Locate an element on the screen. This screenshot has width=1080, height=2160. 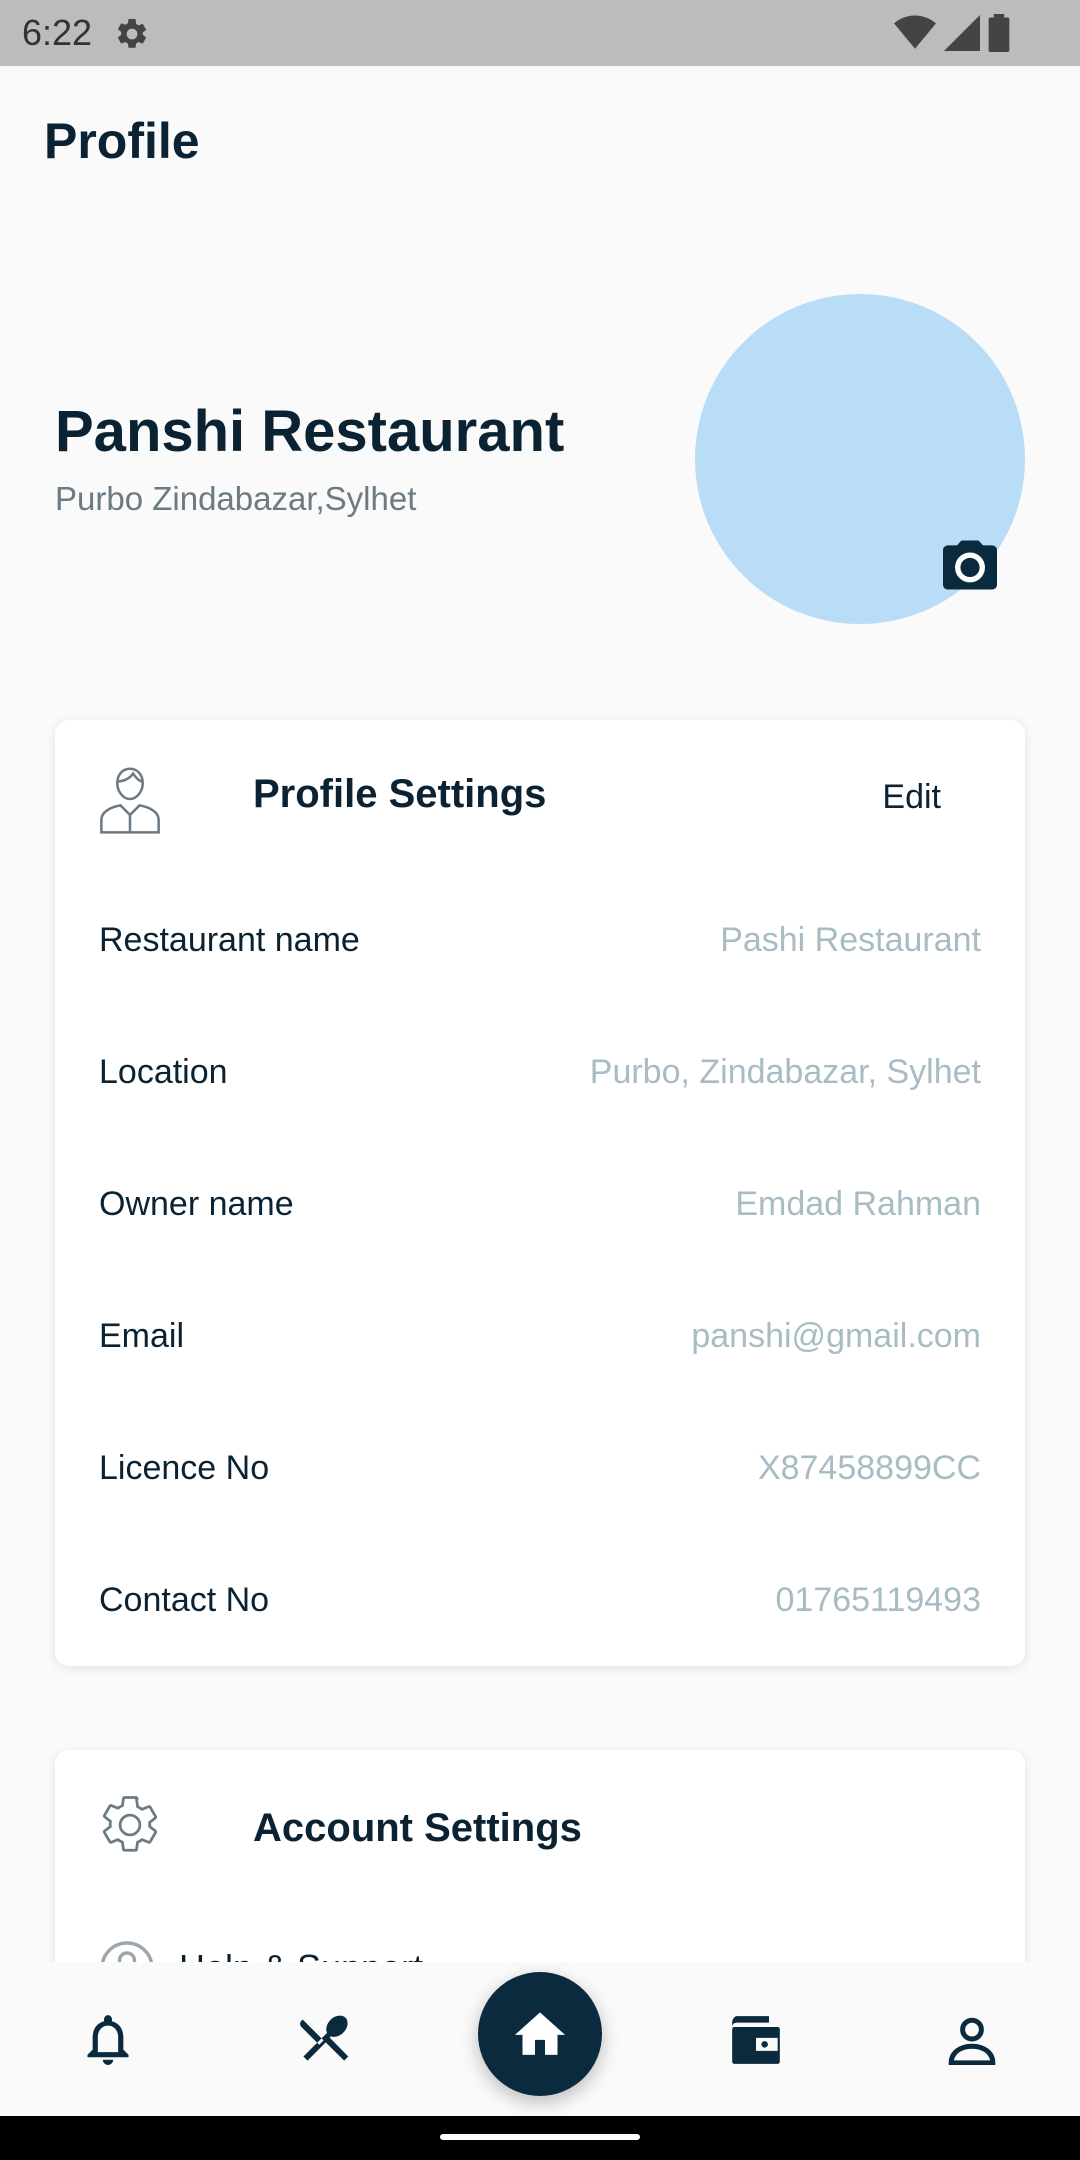
field-value: 01765119493 is located at coordinates (878, 1599).